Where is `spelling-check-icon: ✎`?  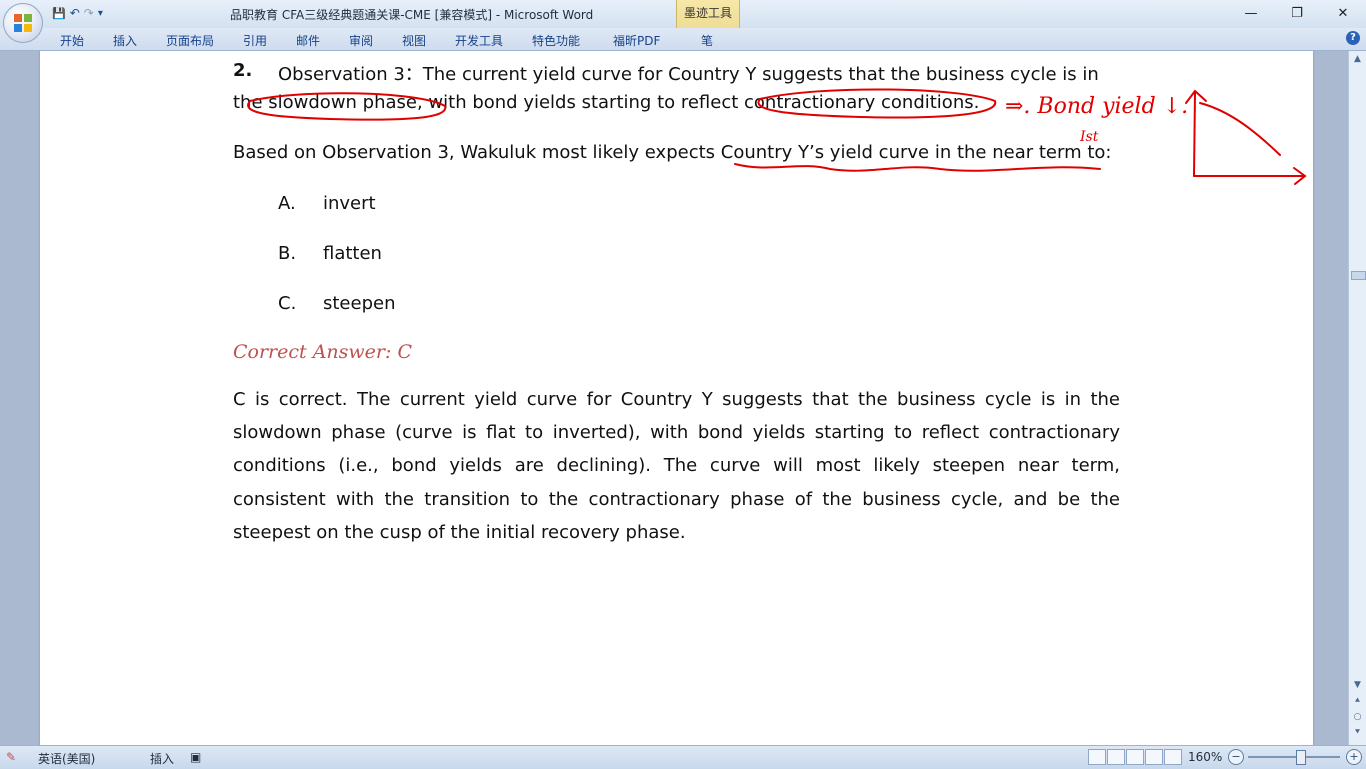
spelling-check-icon: ✎ is located at coordinates (11, 757).